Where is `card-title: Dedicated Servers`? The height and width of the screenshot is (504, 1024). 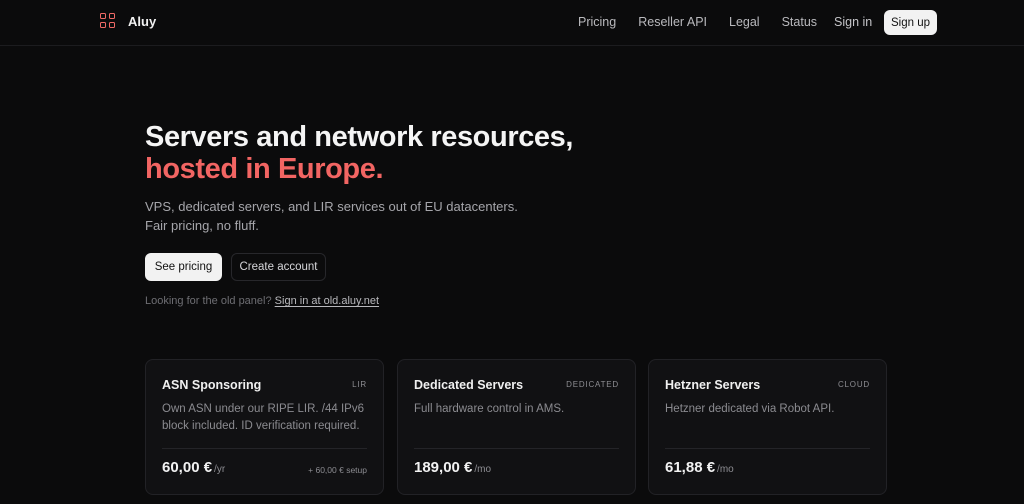
card-title: Dedicated Servers is located at coordinates (469, 385).